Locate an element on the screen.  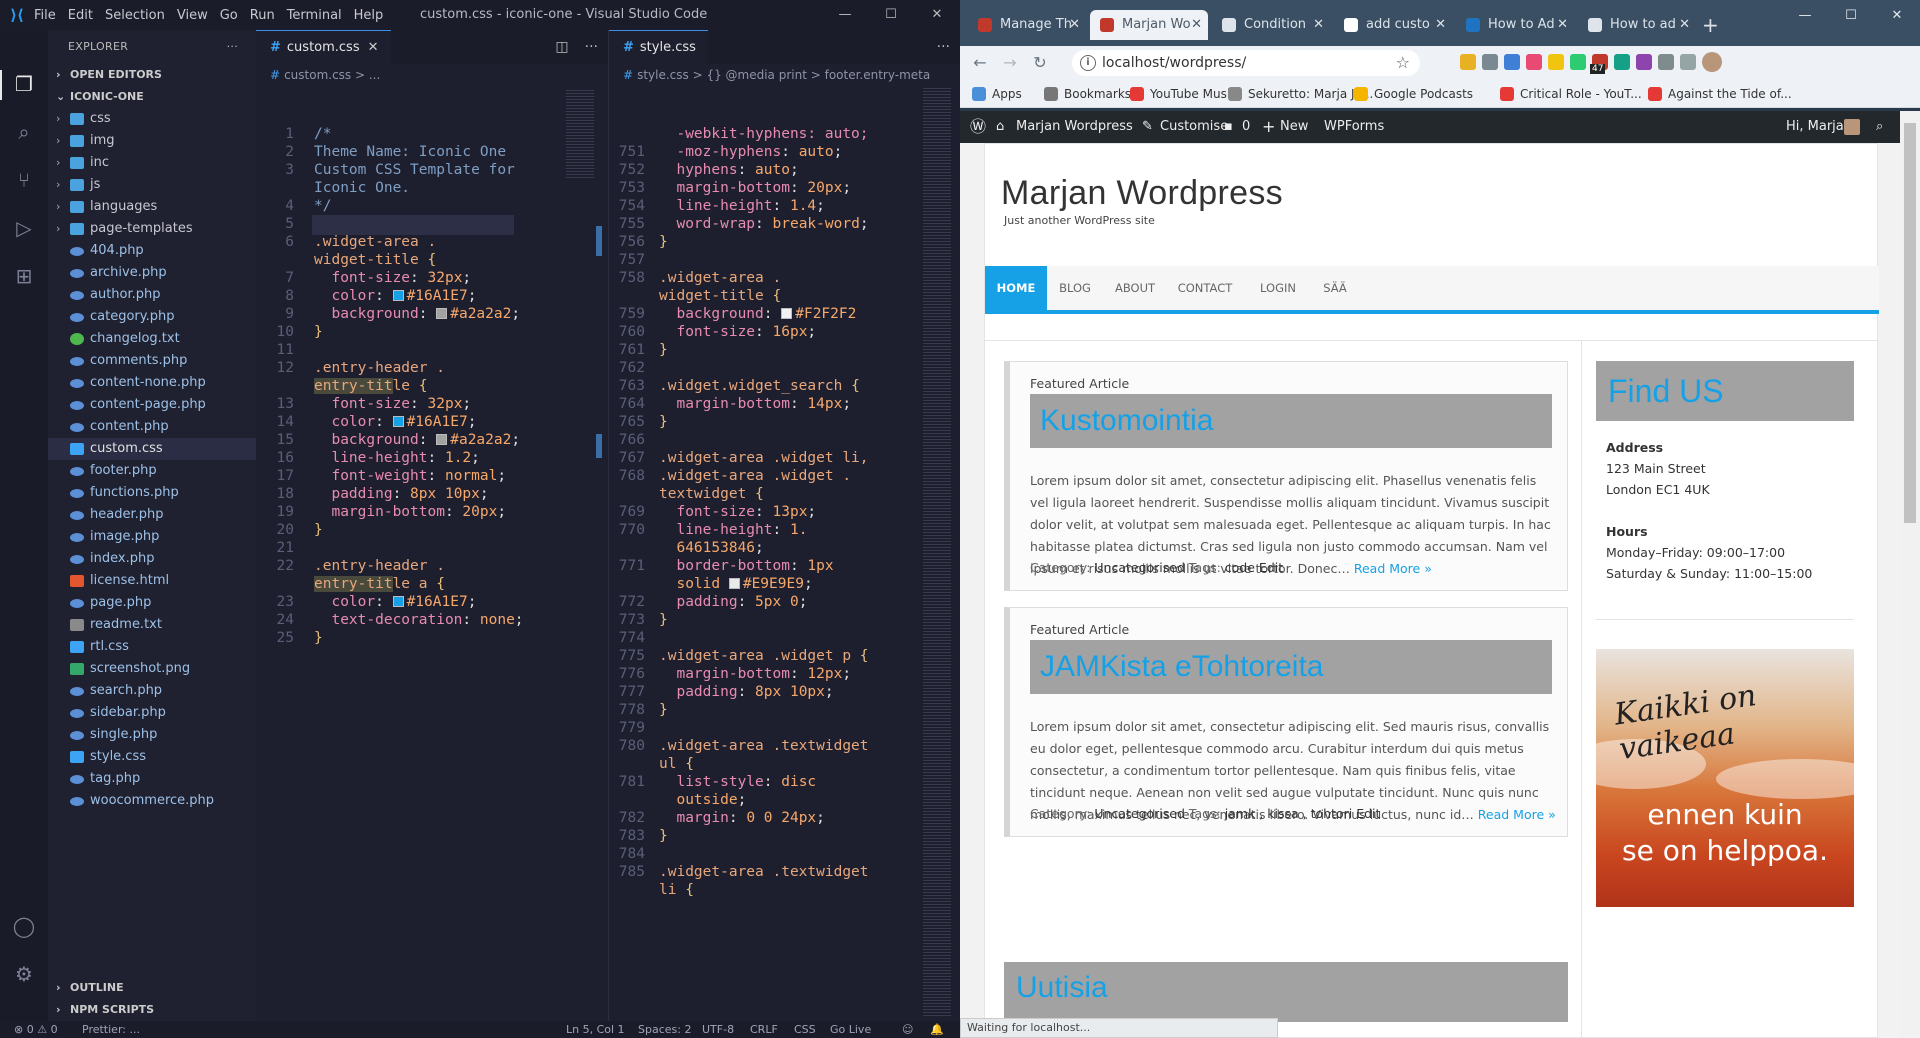
browser-tab: add custo ✕ is located at coordinates (1393, 25).